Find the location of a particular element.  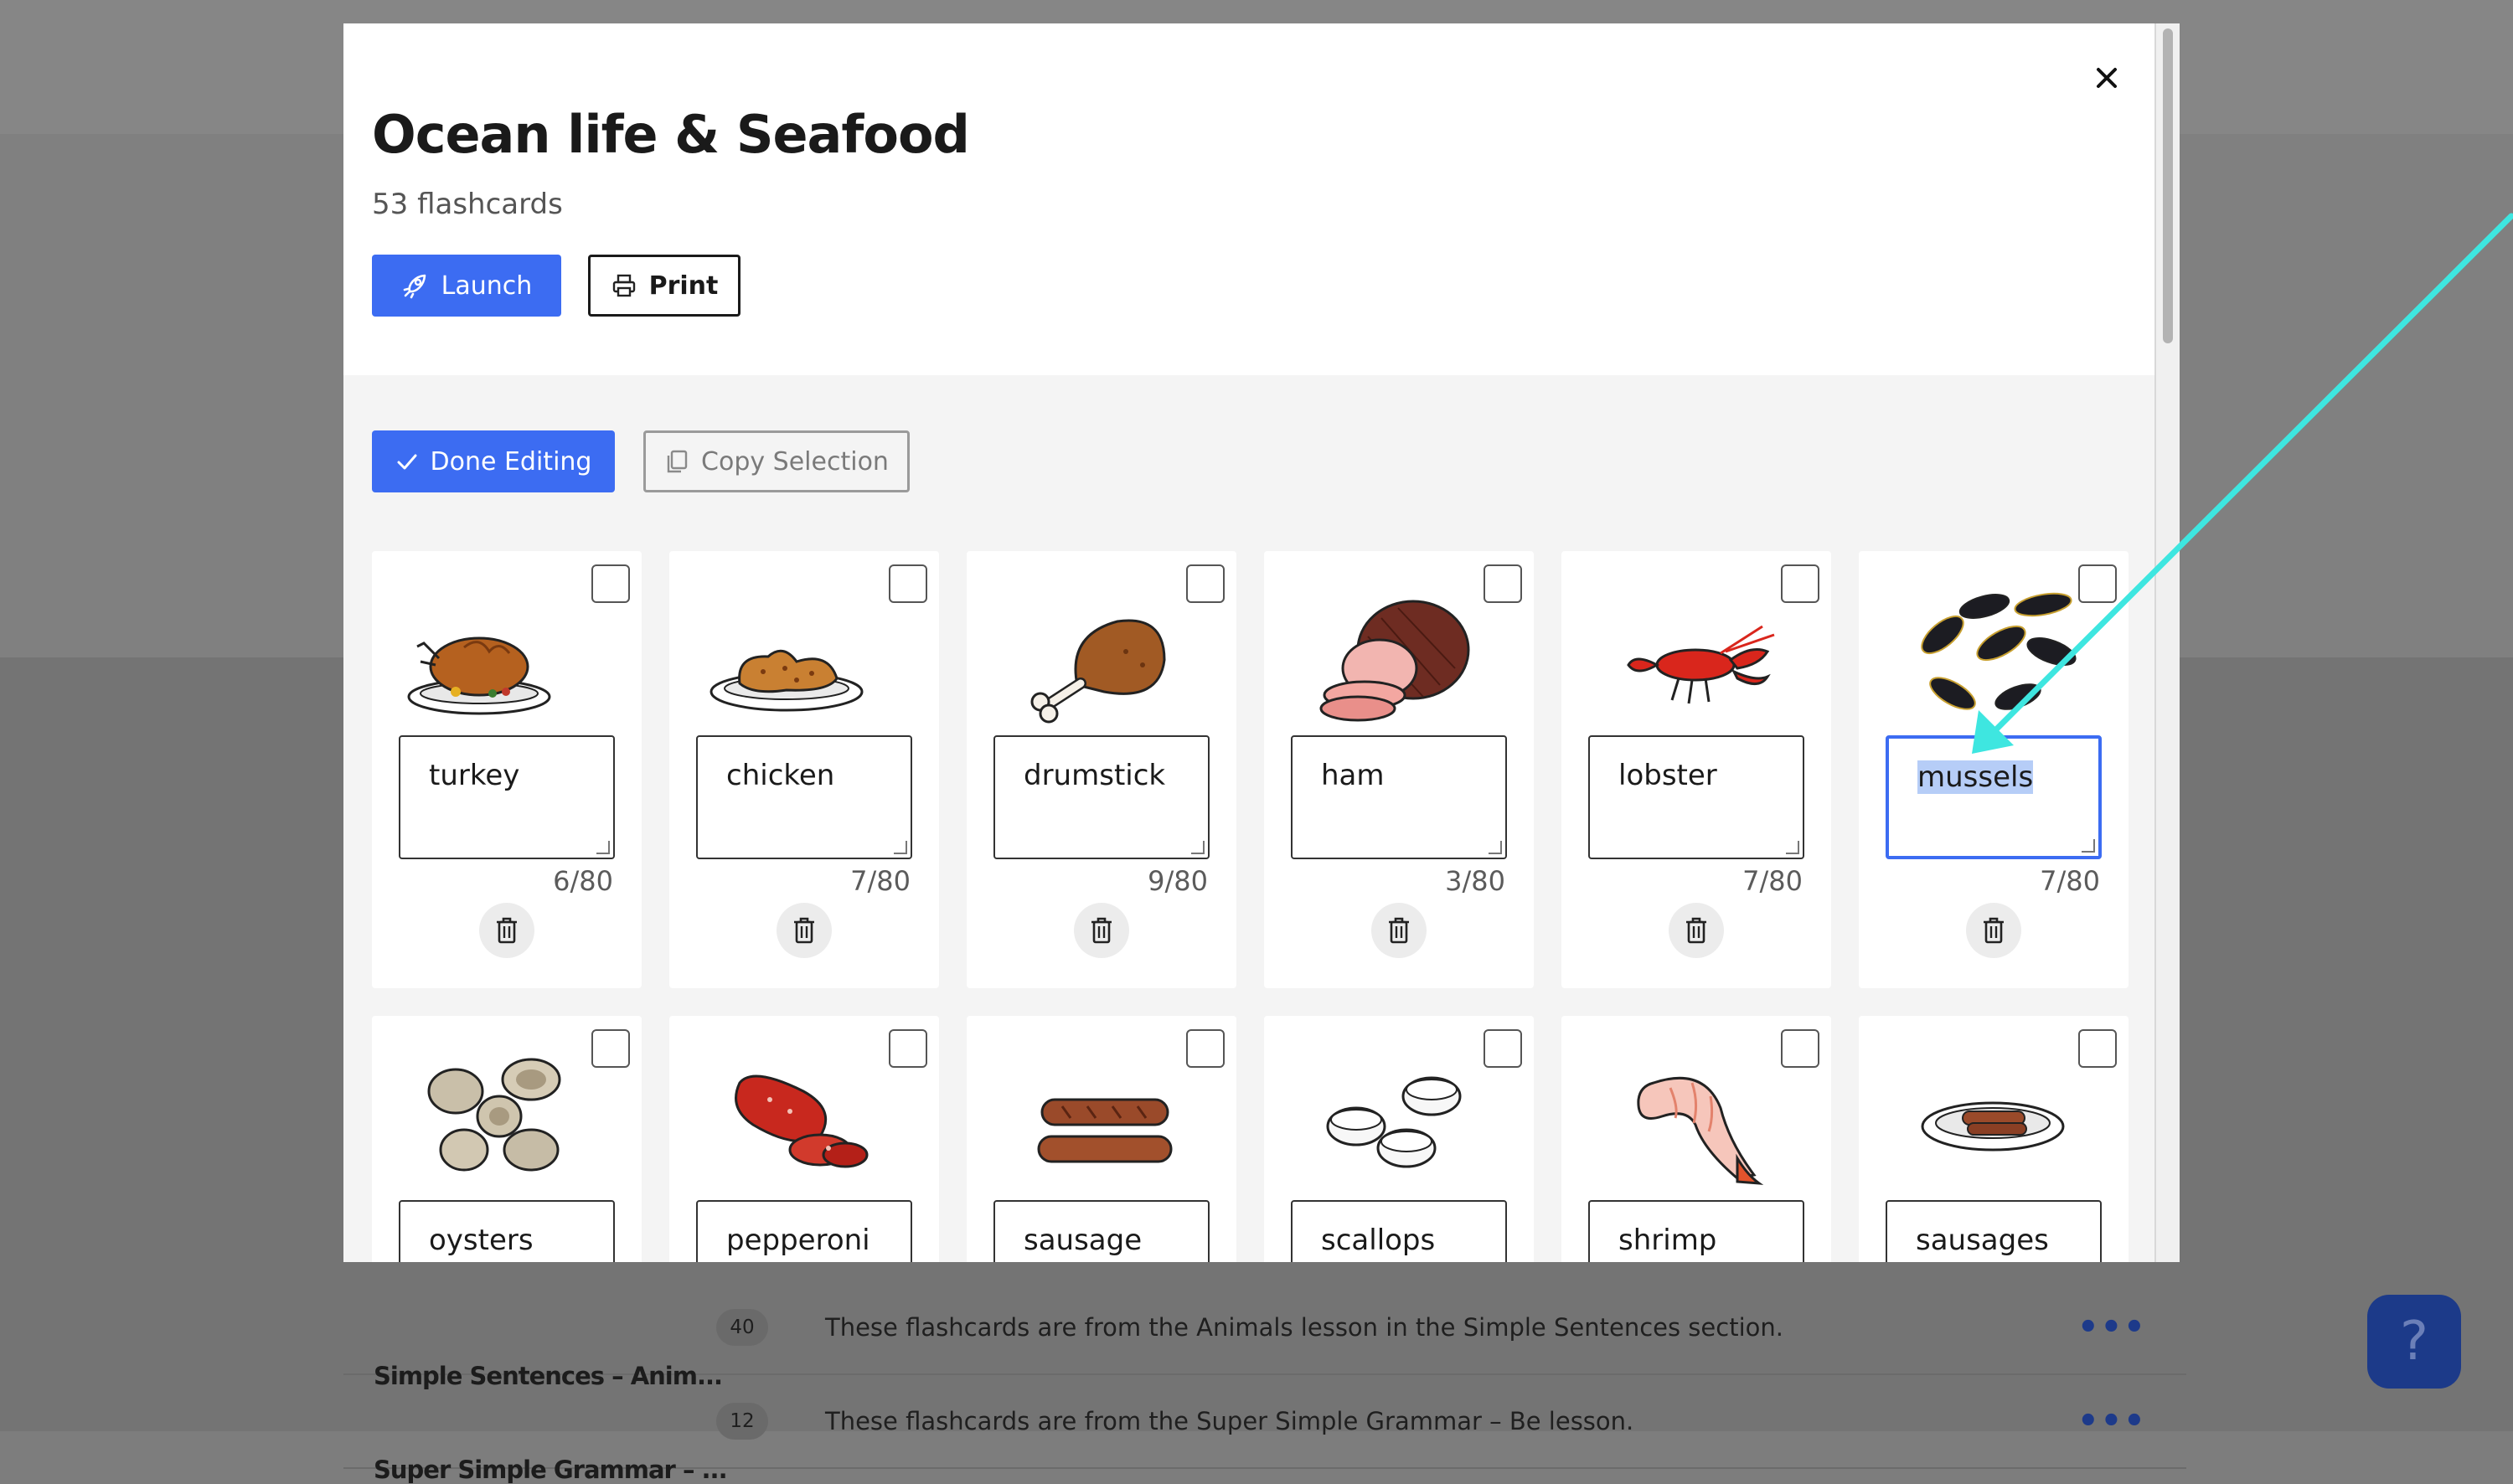

annotation-arrow is located at coordinates (2242, 483).